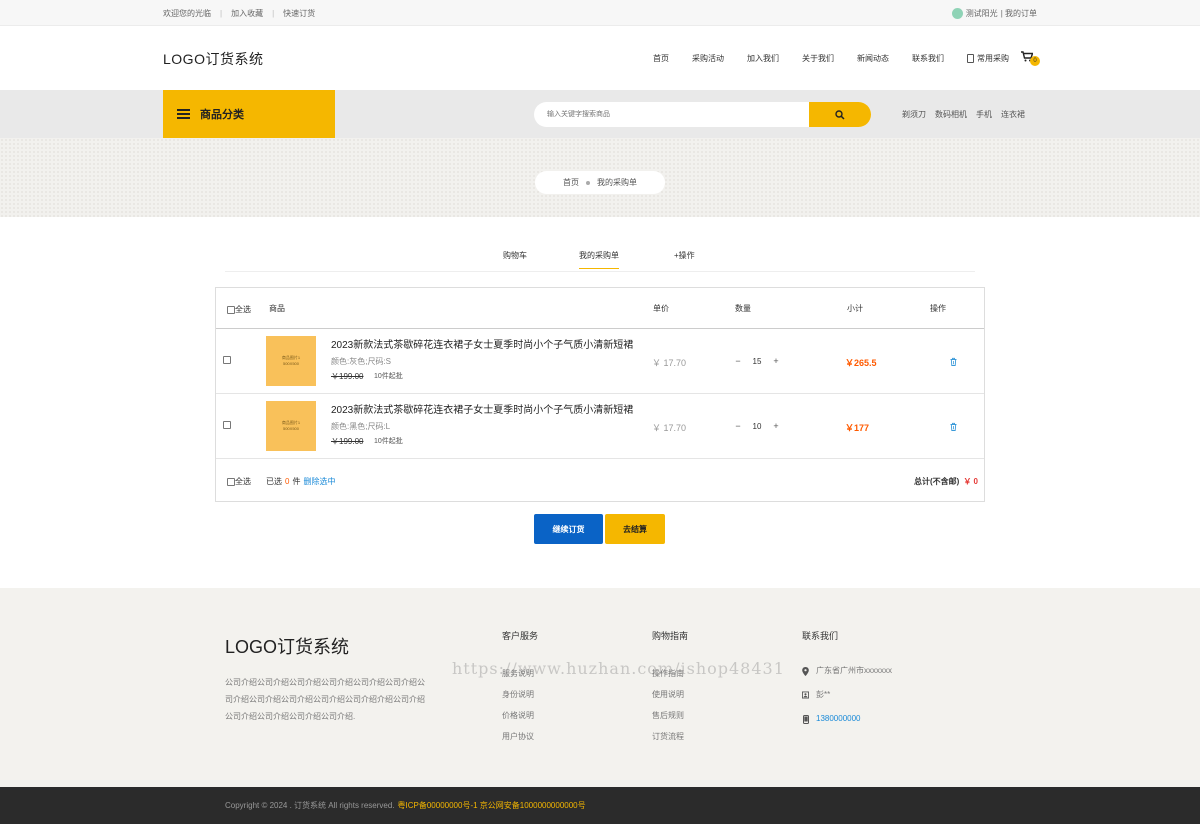 The image size is (1200, 824). Describe the element at coordinates (951, 114) in the screenshot. I see `hotword-link: 数码相机` at that location.